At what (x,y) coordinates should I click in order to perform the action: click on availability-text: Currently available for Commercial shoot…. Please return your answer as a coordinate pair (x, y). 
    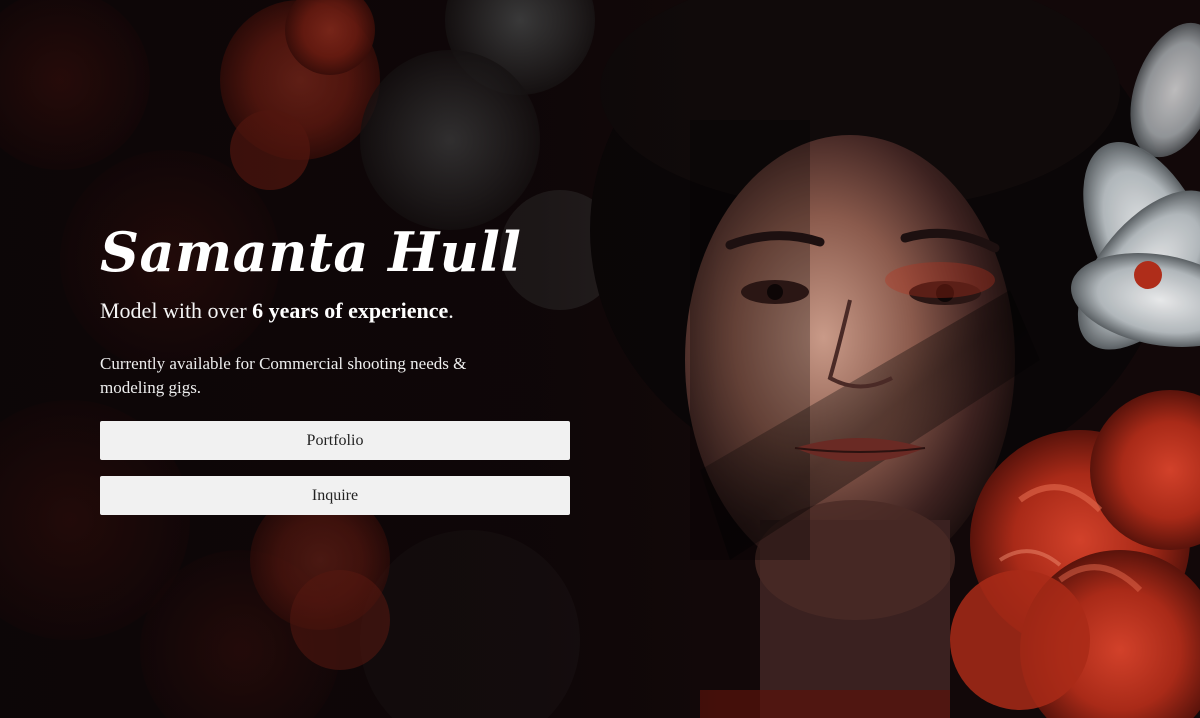
    Looking at the image, I should click on (283, 375).